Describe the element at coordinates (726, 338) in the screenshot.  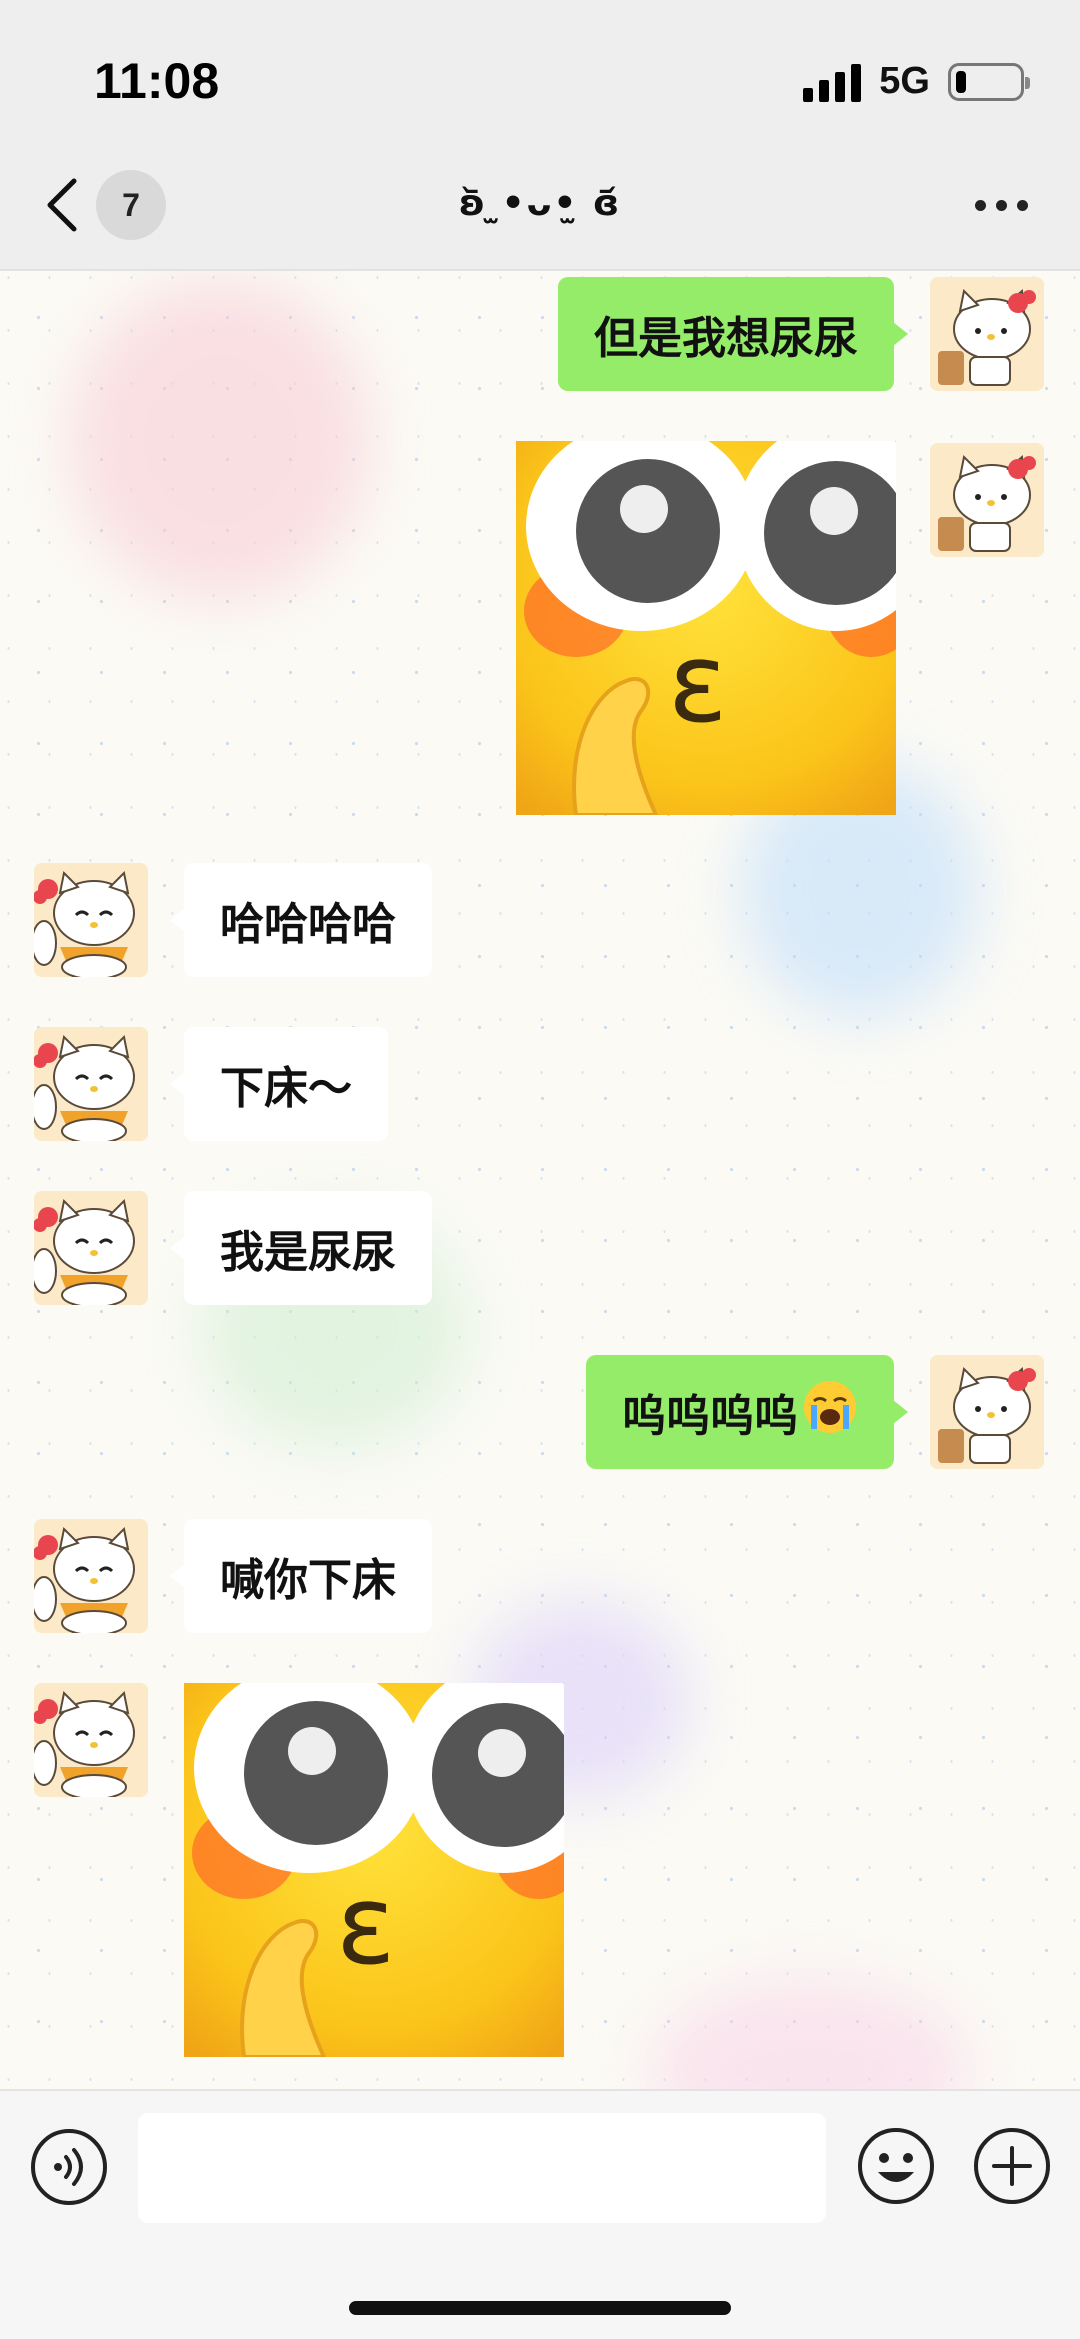
I see `message-text: 但是我想尿尿` at that location.